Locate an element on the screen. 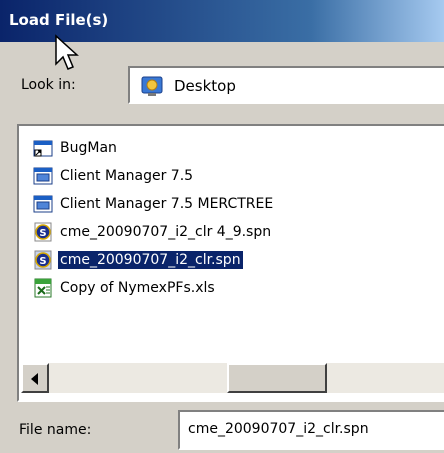 Image resolution: width=444 pixels, height=453 pixels. file-name-input: cme_20090707_i2_clr.spn is located at coordinates (311, 430).